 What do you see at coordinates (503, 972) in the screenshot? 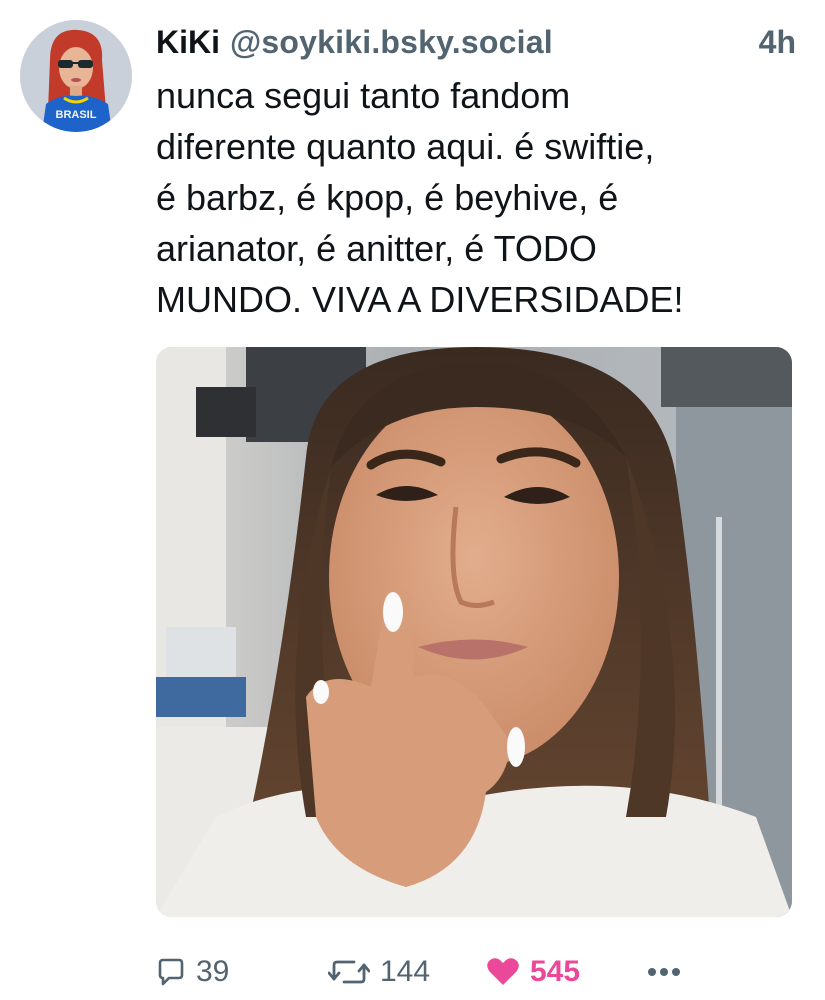
I see `heart-icon` at bounding box center [503, 972].